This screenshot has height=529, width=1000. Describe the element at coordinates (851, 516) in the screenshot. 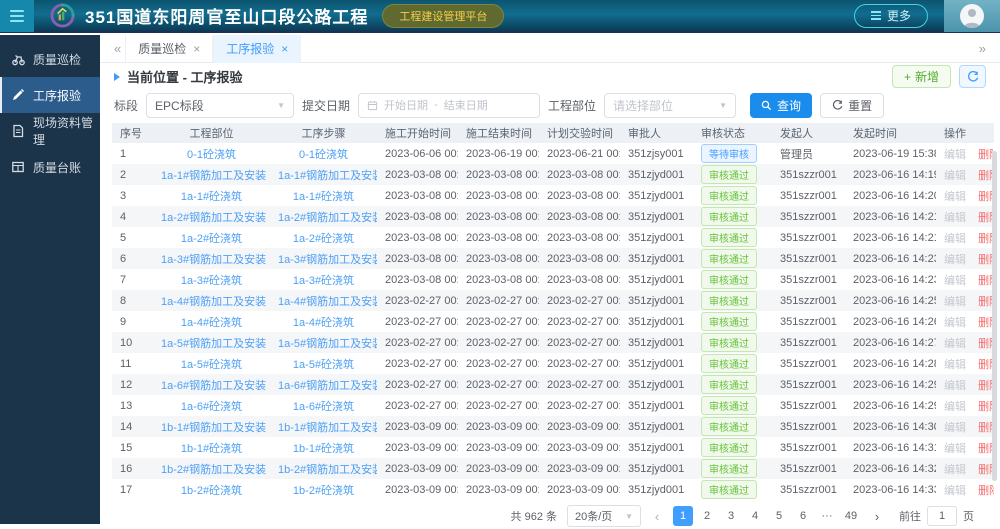

I see `page-button-49: 49` at that location.